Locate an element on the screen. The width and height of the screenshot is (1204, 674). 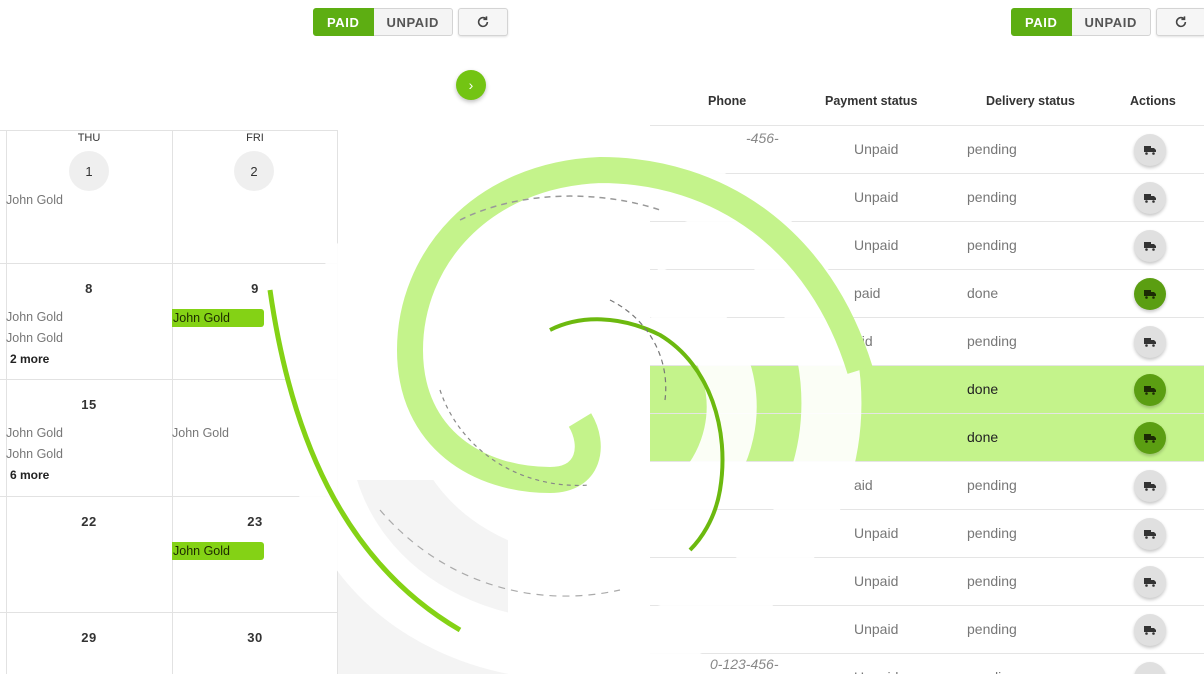
payment-filter-toggle-right: PAID UNPAID is located at coordinates (1107, 22).